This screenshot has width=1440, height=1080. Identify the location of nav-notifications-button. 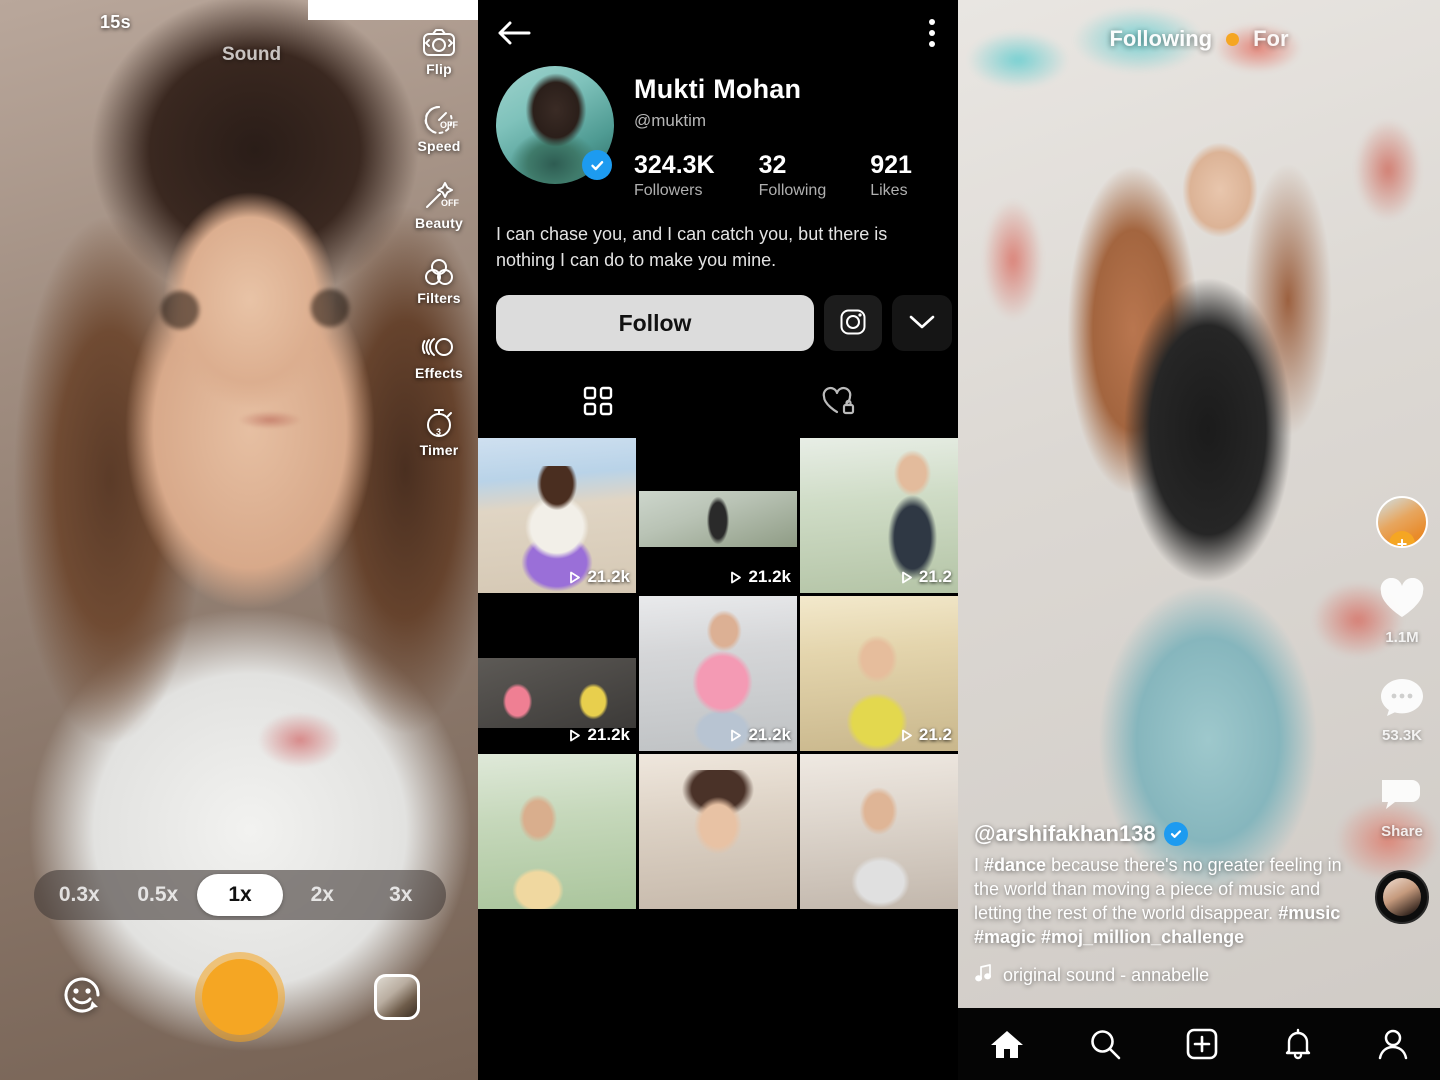
(1298, 1044).